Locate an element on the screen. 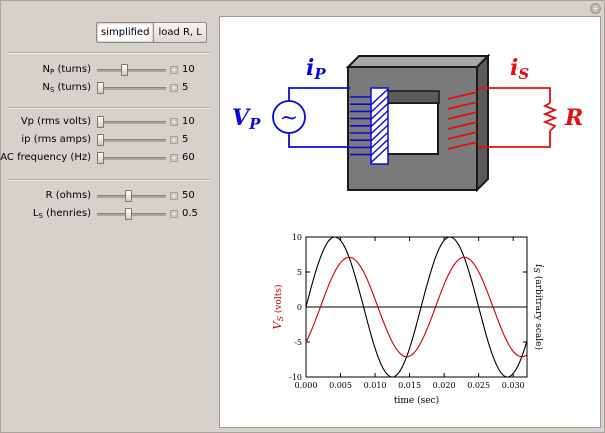  load-label: R is located at coordinates (573, 118).